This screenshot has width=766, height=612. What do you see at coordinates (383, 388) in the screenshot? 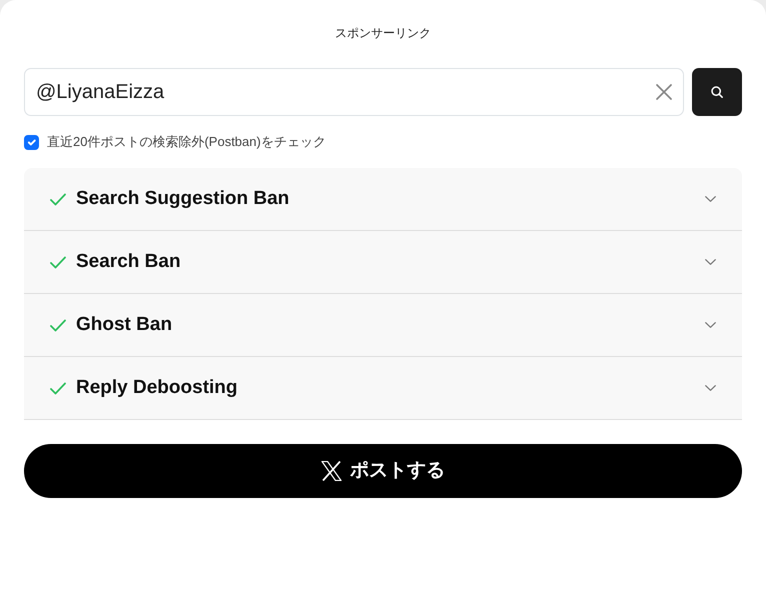
I see `check-result-header: Reply Deboosting` at bounding box center [383, 388].